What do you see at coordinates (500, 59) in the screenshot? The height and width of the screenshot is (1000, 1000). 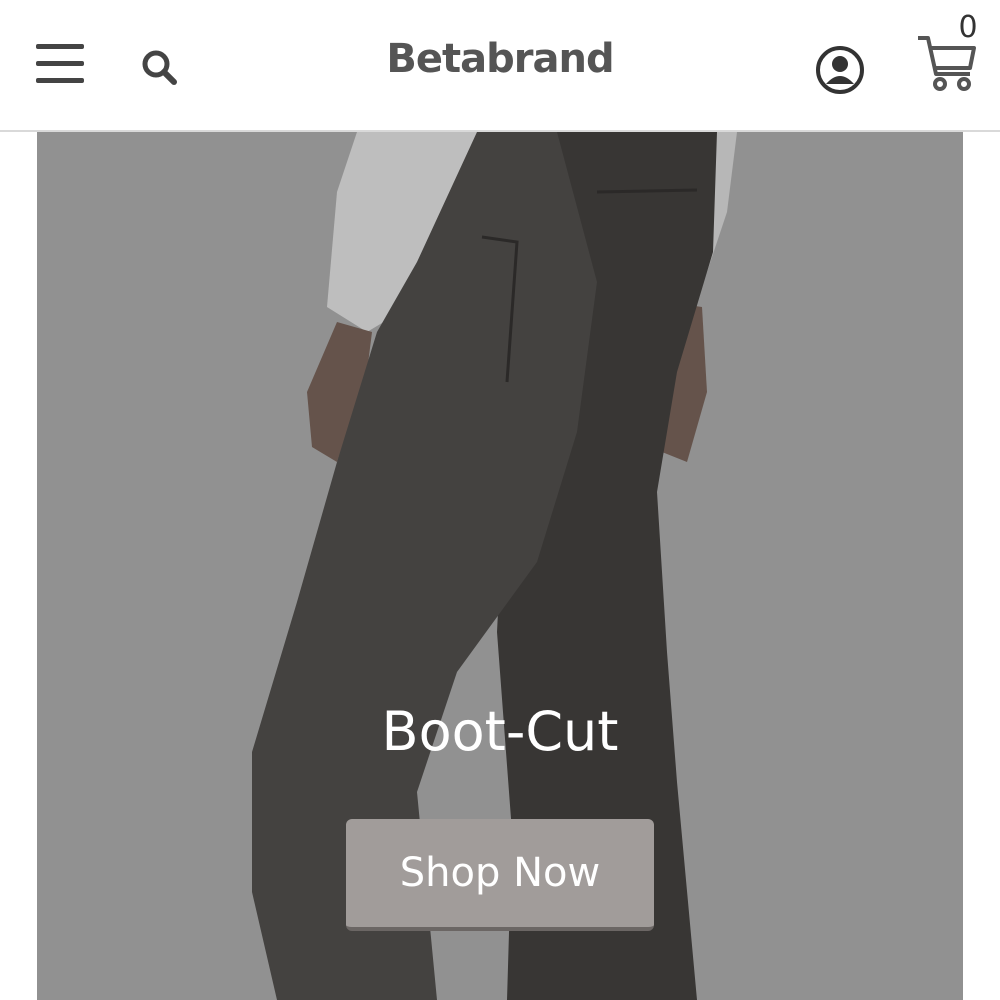 I see `site-logo: Betabrand` at bounding box center [500, 59].